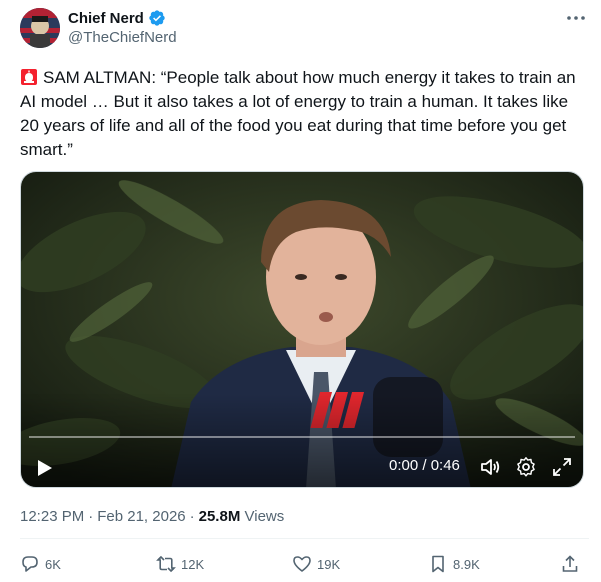 The image size is (601, 582). Describe the element at coordinates (157, 18) in the screenshot. I see `verified-badge-icon` at that location.